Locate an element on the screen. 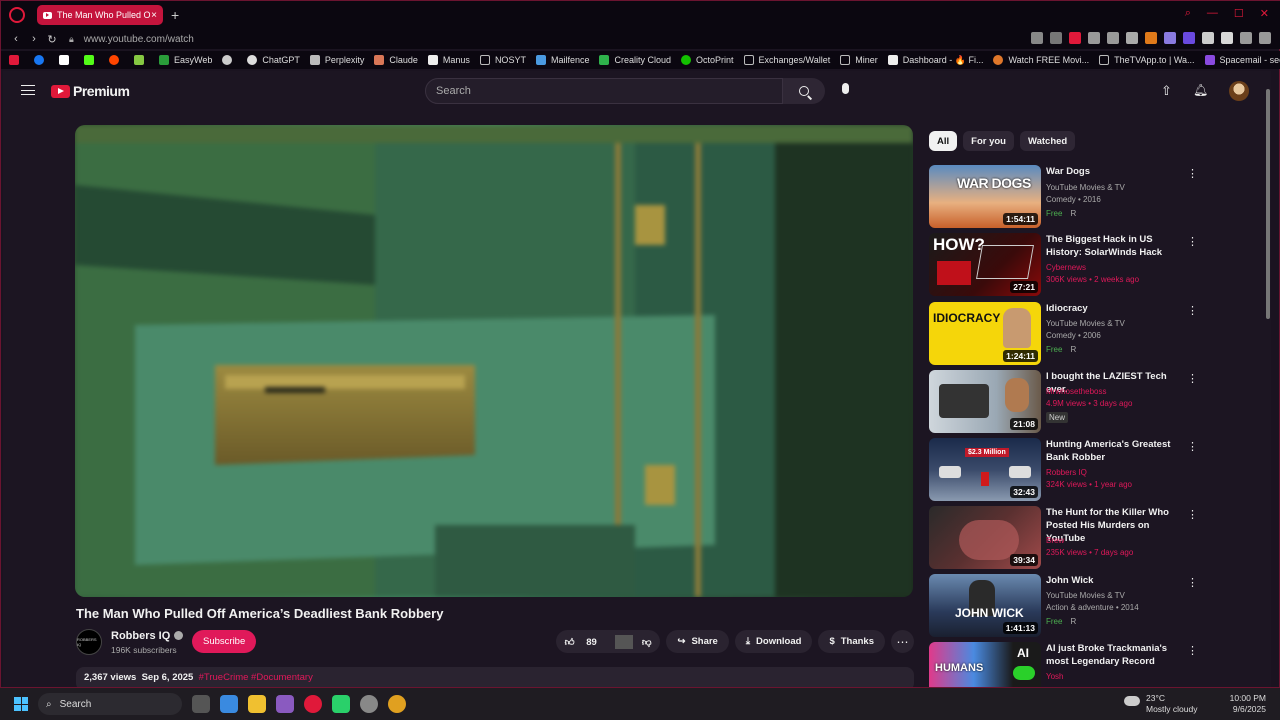  close-window-button: ✕ is located at coordinates (1264, 13).